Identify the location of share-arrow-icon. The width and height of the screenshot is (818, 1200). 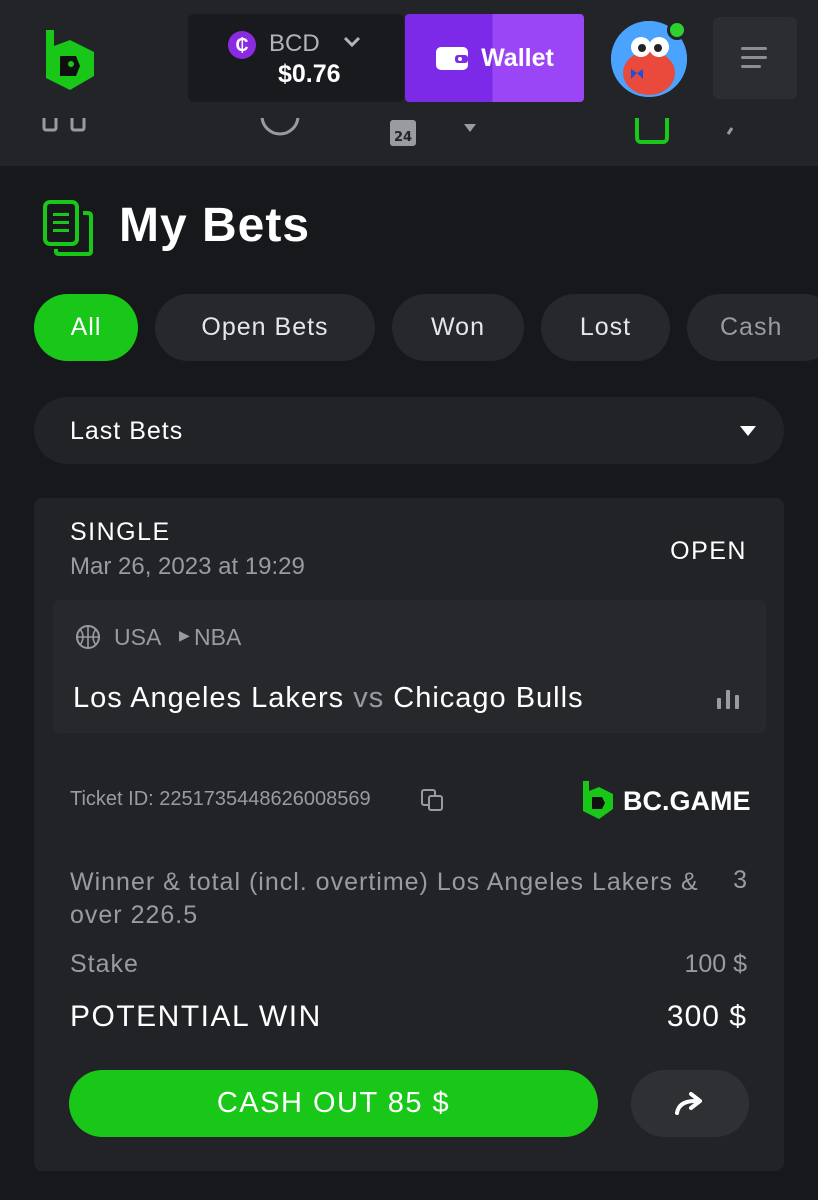
(688, 1103).